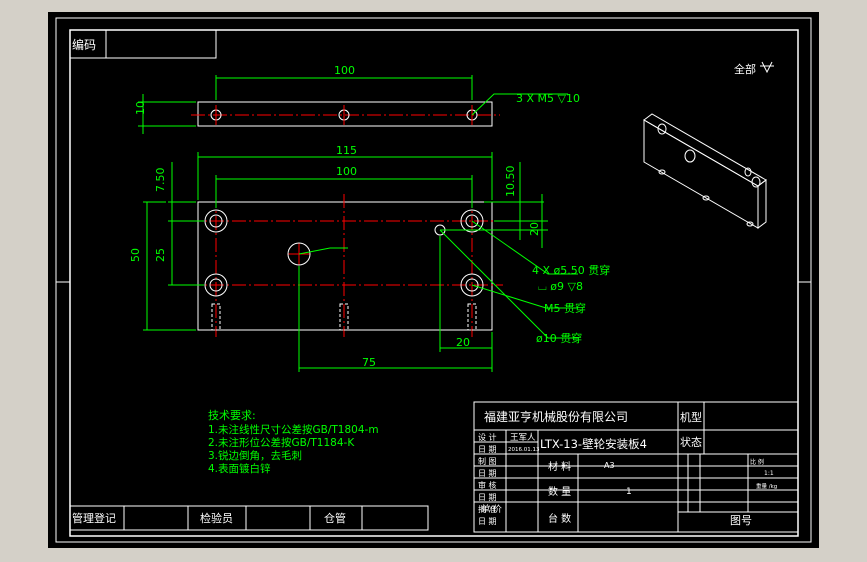  Describe the element at coordinates (487, 485) in the screenshot. I see `tb-review-label: 审 核` at that location.